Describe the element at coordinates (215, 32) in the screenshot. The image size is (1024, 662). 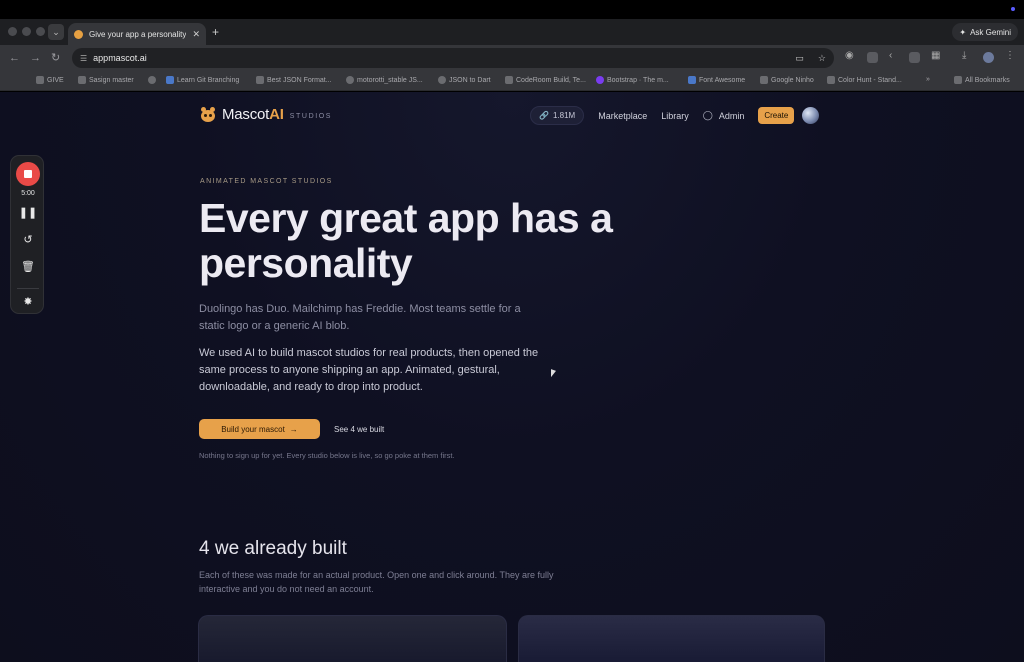
I see `new-tab-button: +` at that location.